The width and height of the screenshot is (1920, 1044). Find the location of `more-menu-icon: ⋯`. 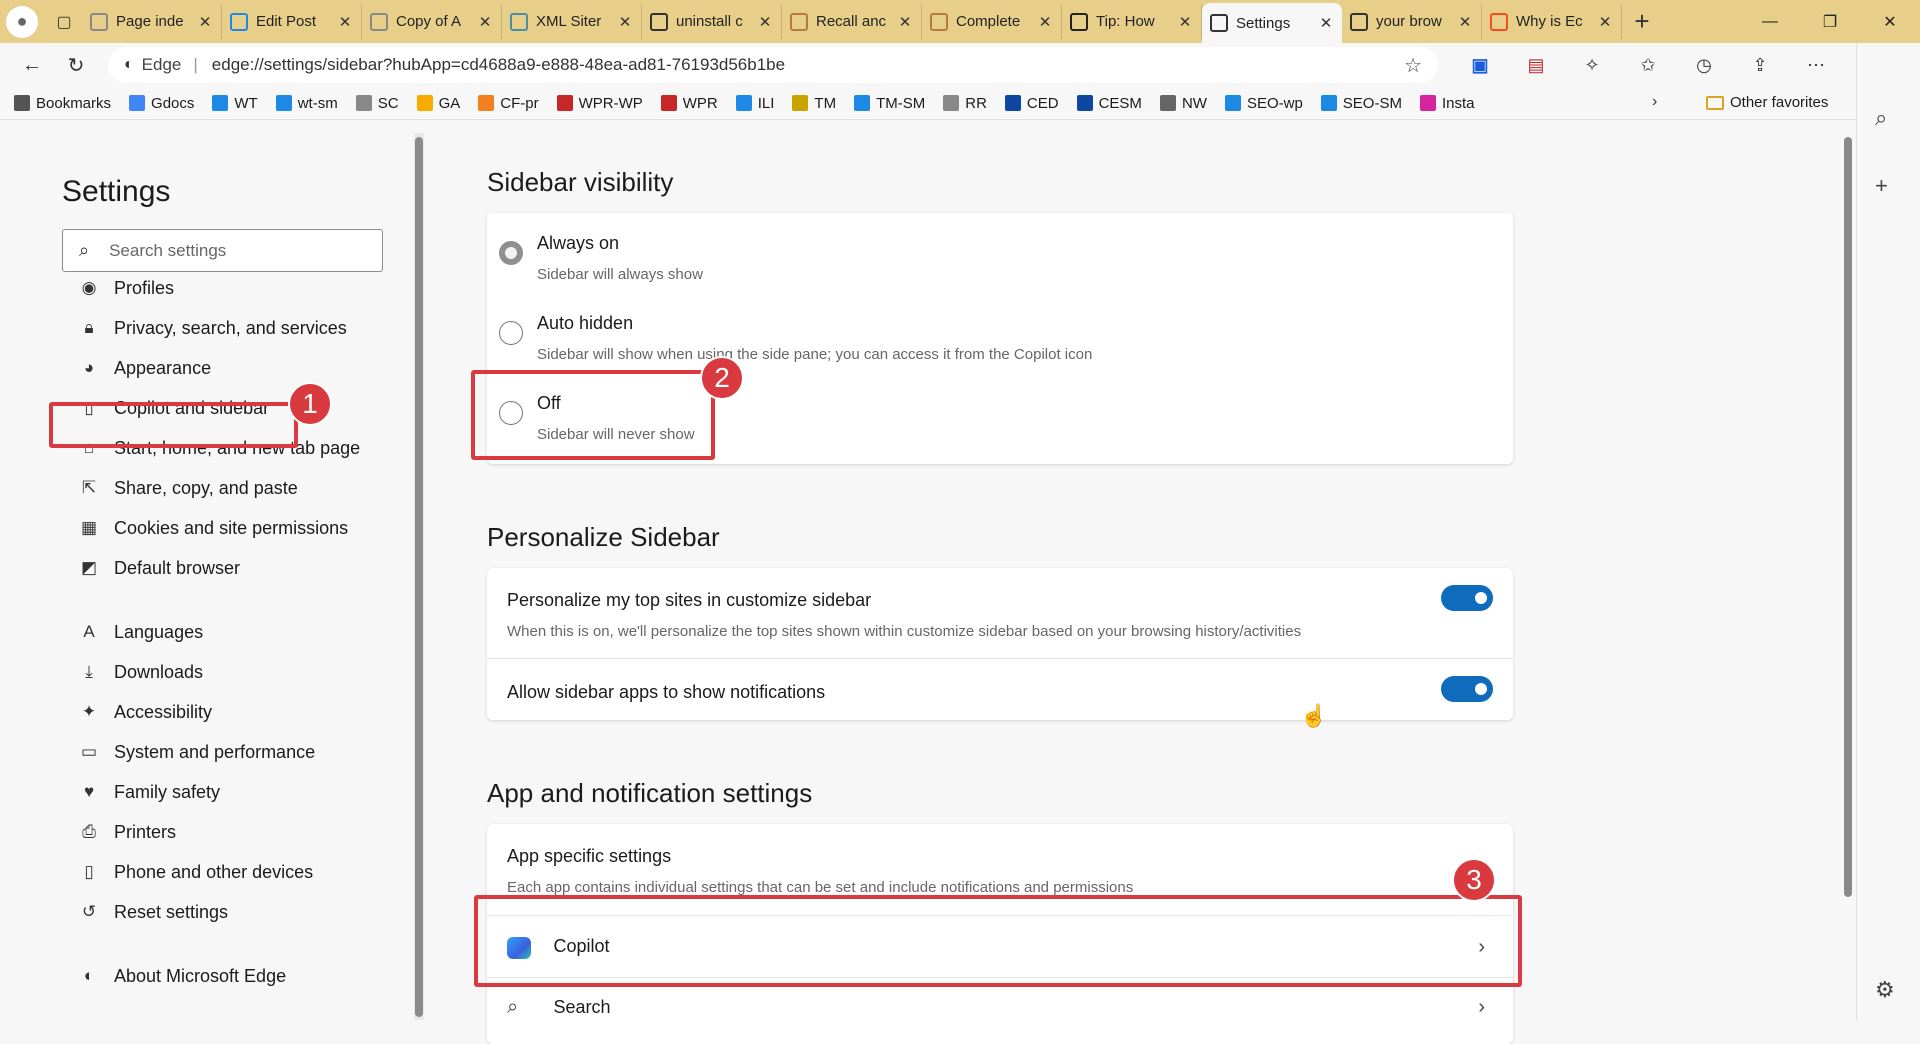

more-menu-icon: ⋯ is located at coordinates (1816, 65).